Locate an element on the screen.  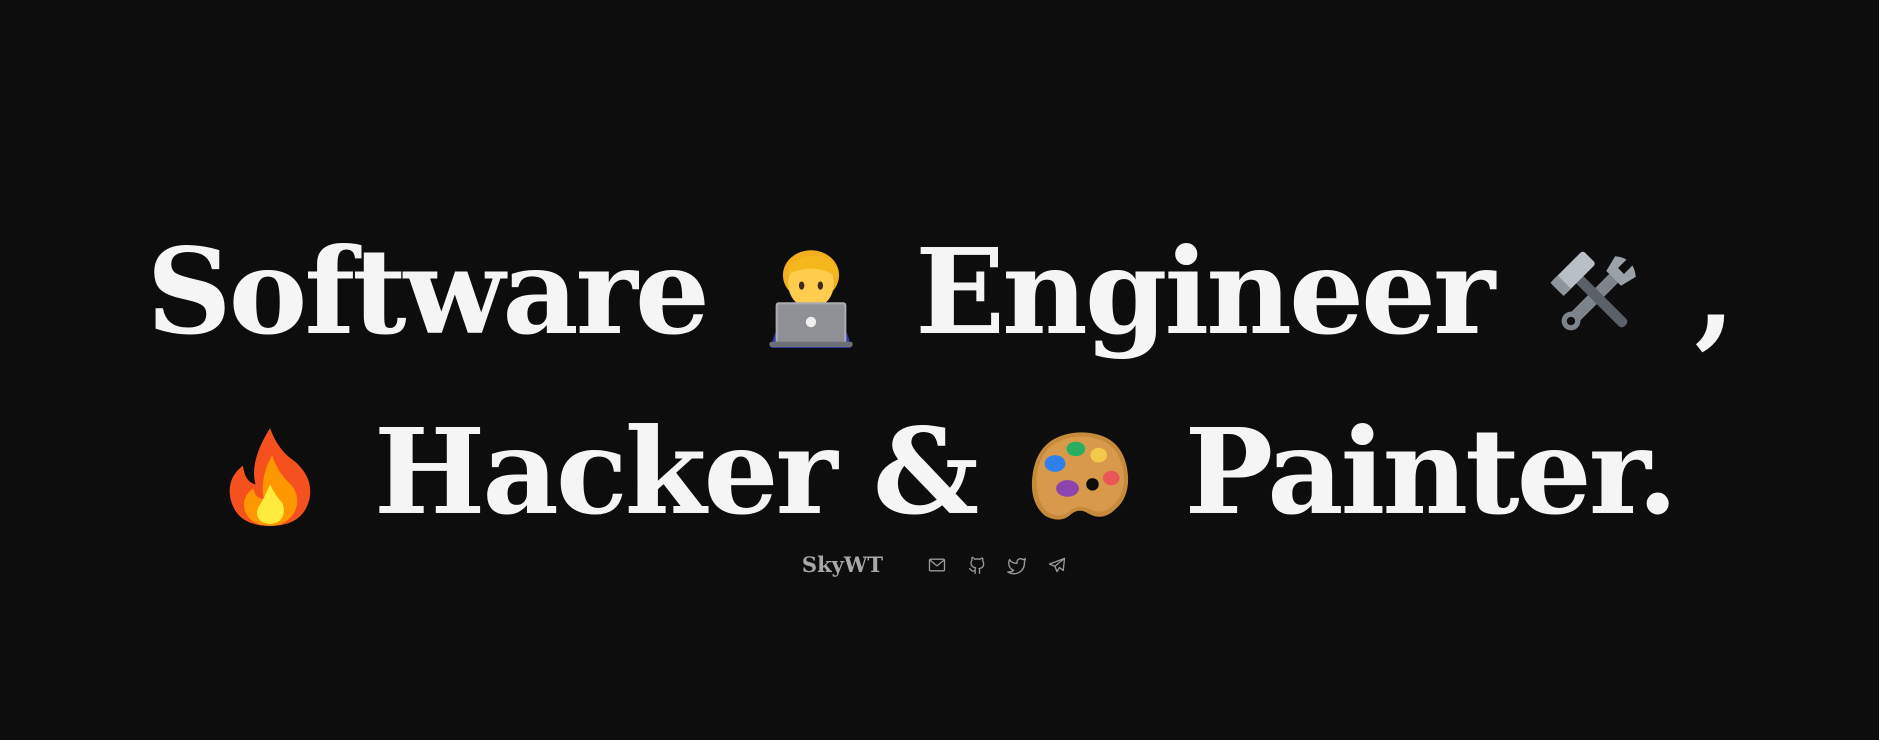
author-name: SkyWT is located at coordinates (842, 564).